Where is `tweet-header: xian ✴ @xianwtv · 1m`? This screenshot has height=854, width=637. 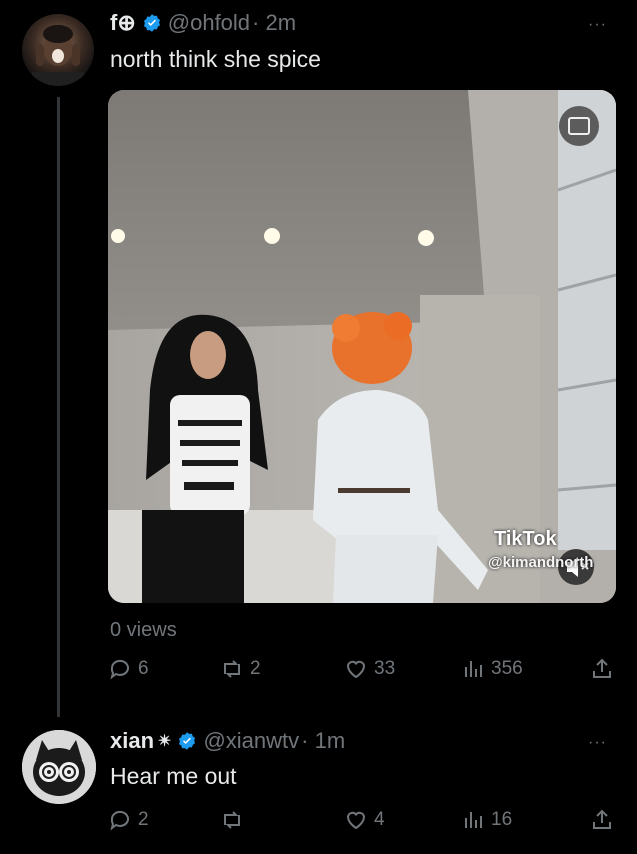
tweet-header: xian ✴ @xianwtv · 1m is located at coordinates (227, 741).